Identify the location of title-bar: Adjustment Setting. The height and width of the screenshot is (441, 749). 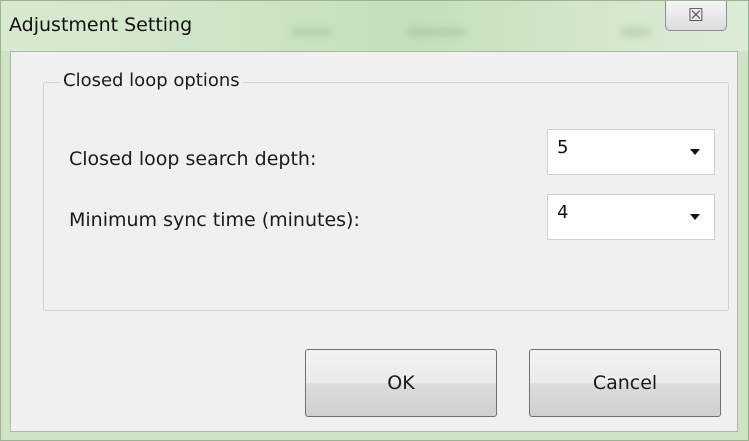
(374, 26).